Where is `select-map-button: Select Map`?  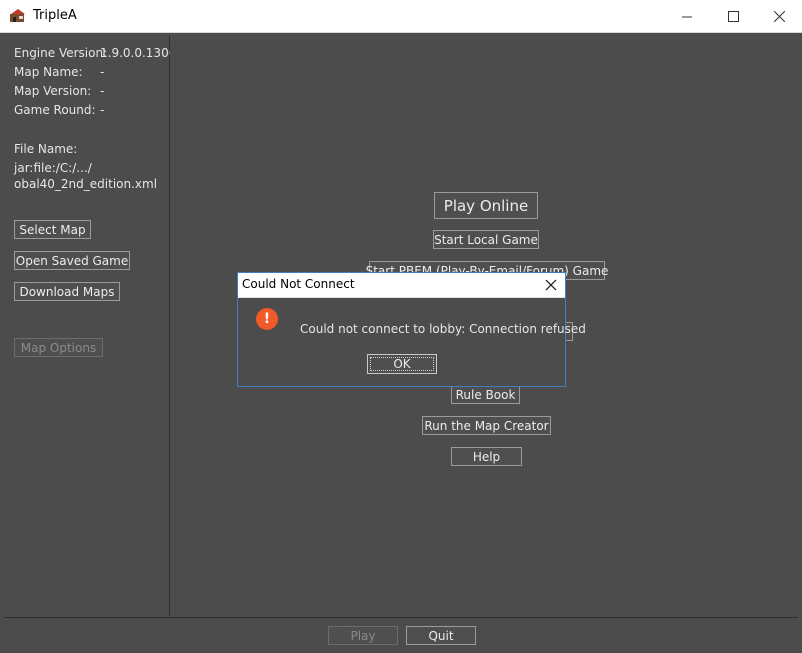 select-map-button: Select Map is located at coordinates (52, 229).